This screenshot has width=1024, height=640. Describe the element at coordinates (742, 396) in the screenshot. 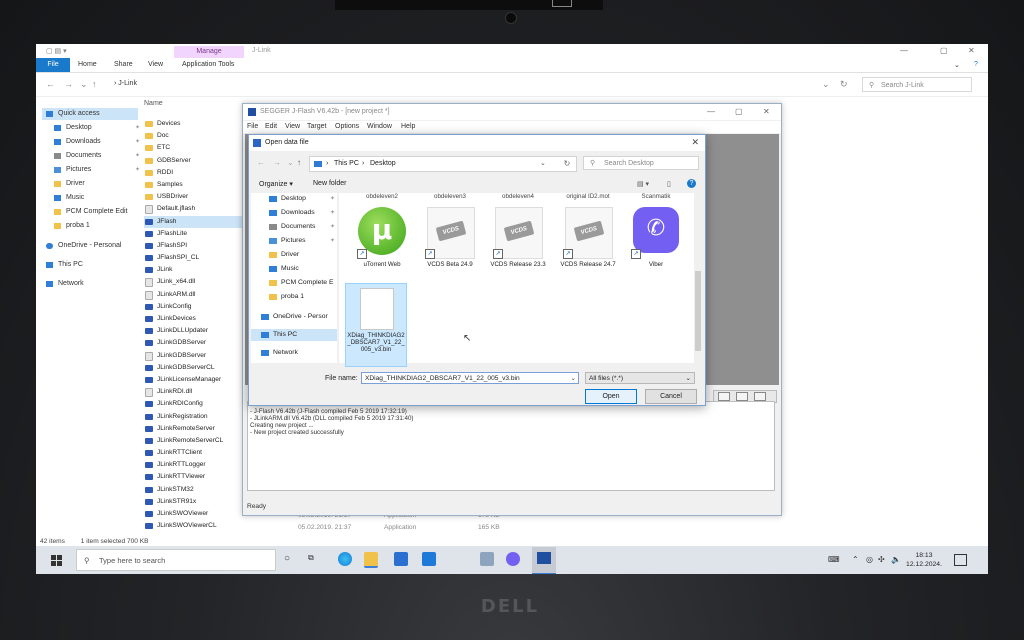

I see `restore-icon` at that location.